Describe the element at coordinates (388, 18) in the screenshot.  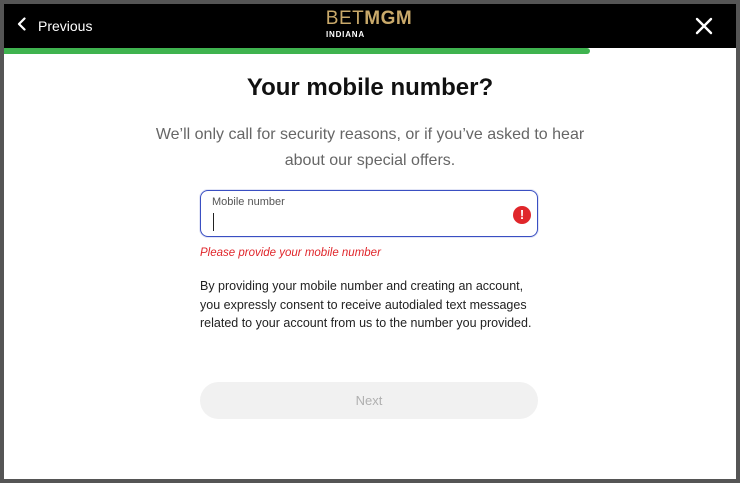
I see `logo-mgm: MGM` at that location.